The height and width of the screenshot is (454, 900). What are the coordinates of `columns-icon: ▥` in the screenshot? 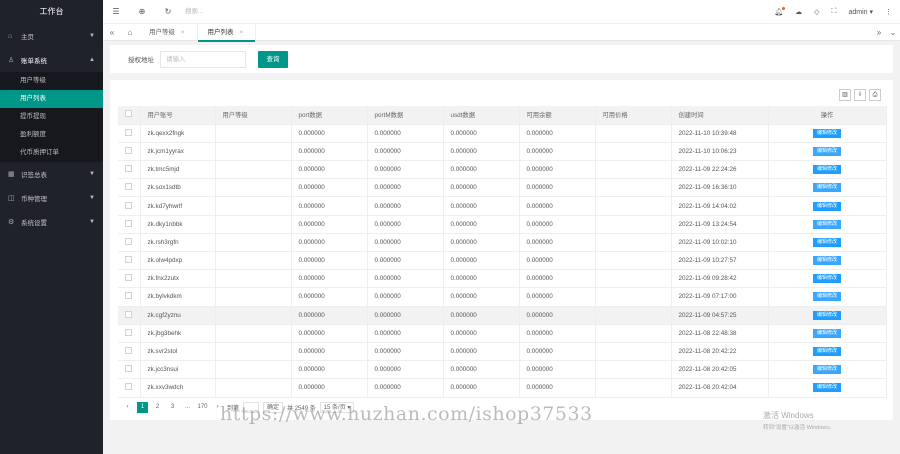 It's located at (845, 95).